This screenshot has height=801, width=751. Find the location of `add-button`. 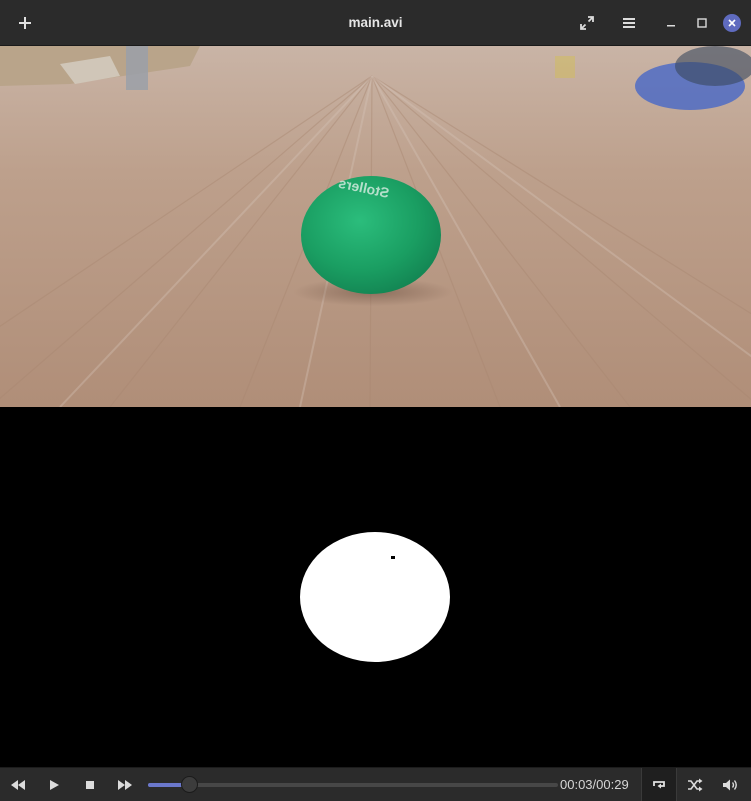

add-button is located at coordinates (25, 23).